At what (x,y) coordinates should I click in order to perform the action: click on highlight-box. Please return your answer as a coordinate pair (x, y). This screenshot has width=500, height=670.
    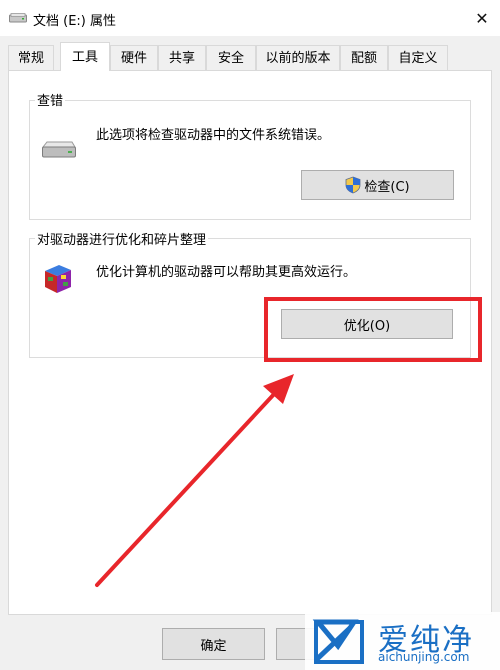
    Looking at the image, I should click on (373, 329).